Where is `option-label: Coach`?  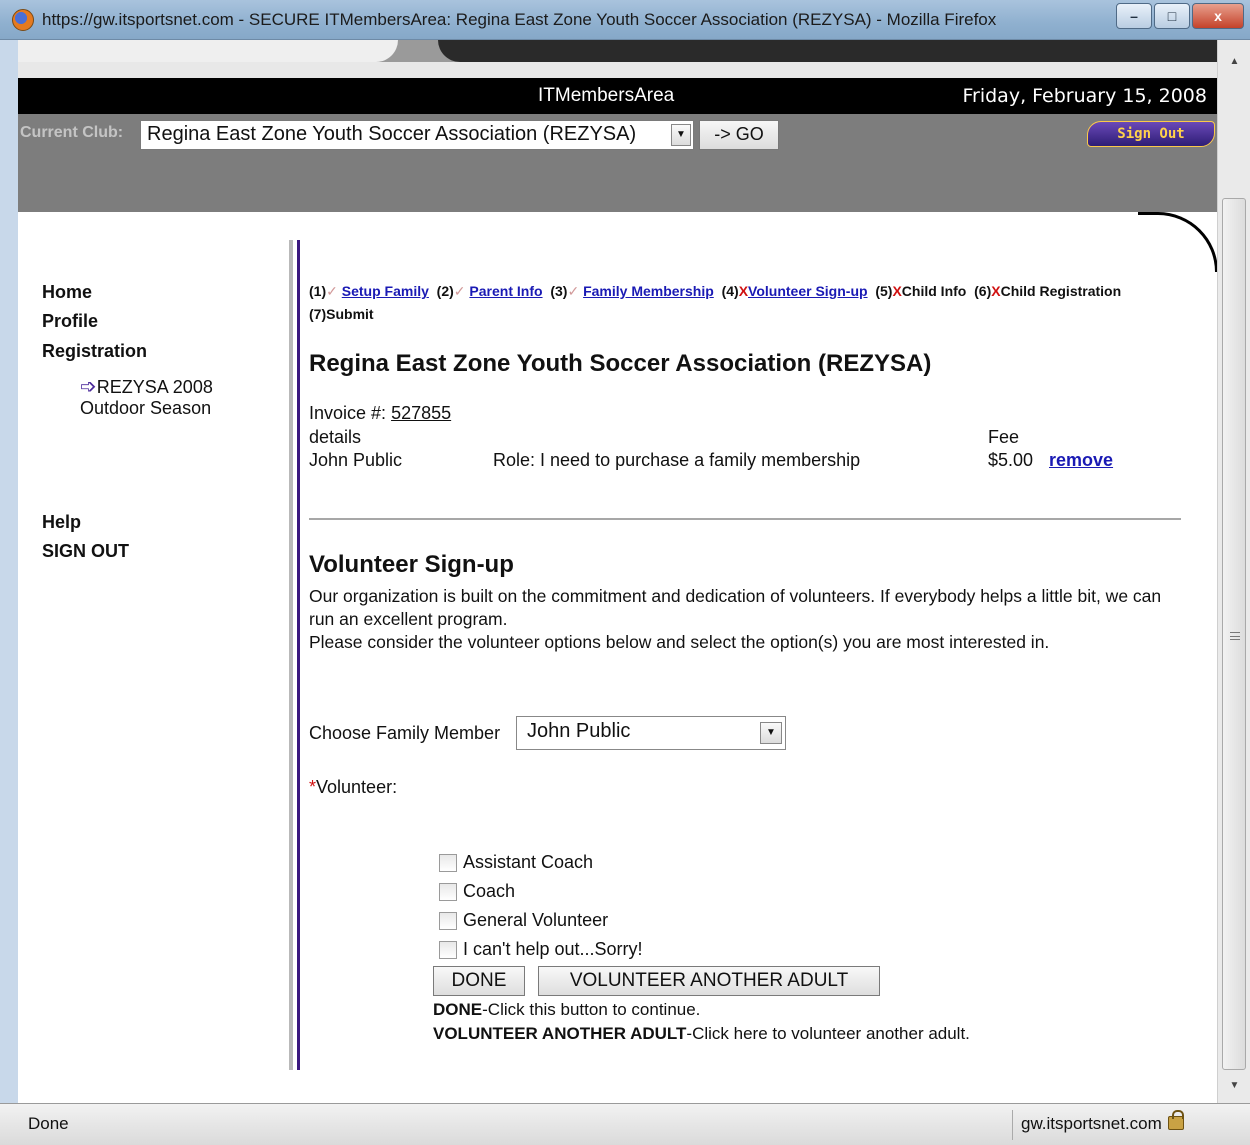
option-label: Coach is located at coordinates (489, 891).